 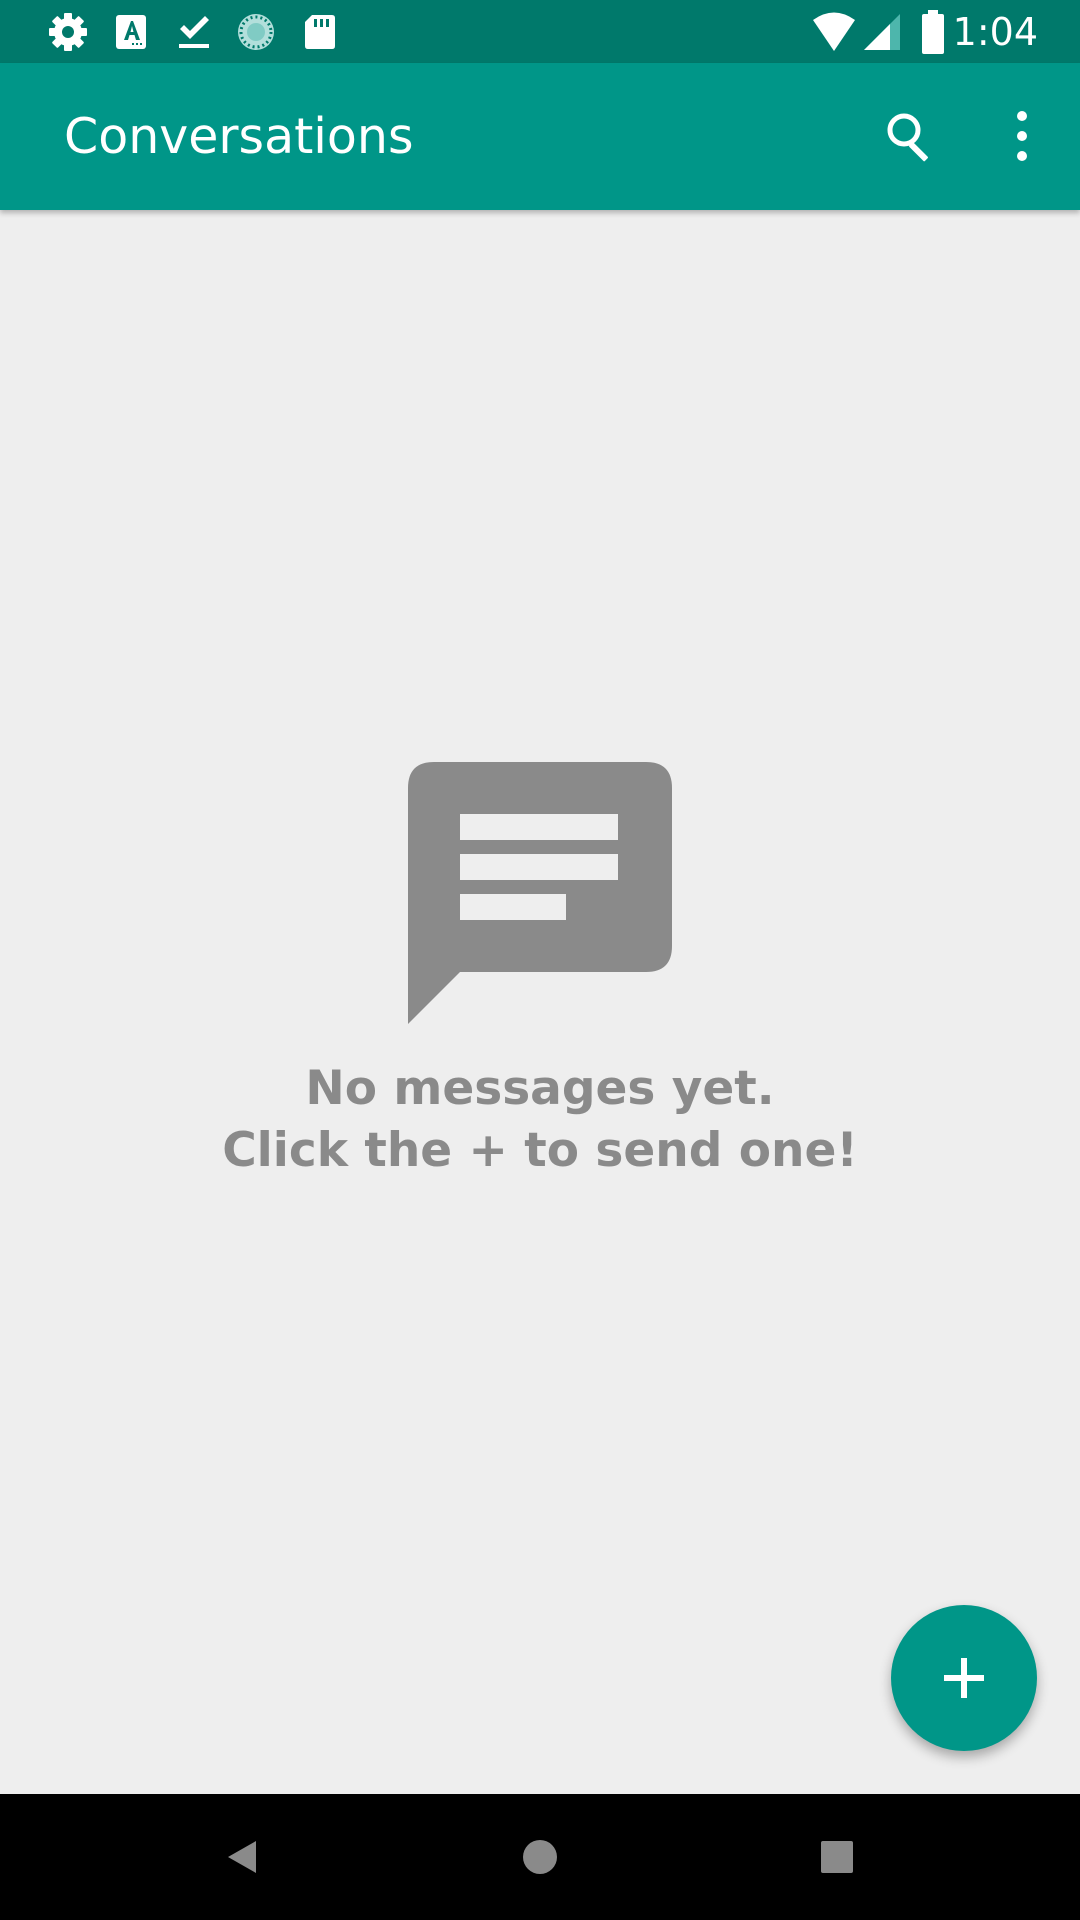 I want to click on download-done-icon, so click(x=194, y=32).